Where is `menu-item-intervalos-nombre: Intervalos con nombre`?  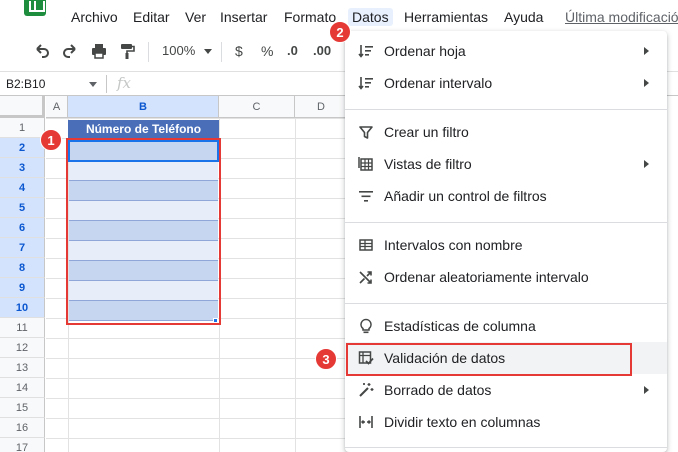
menu-item-intervalos-nombre: Intervalos con nombre is located at coordinates (506, 245).